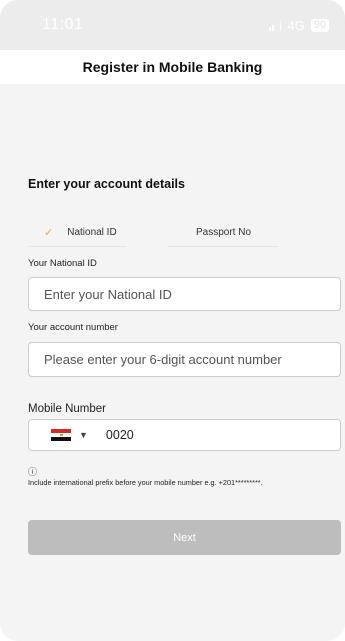  Describe the element at coordinates (83, 435) in the screenshot. I see `chevron-down-icon: ▼` at that location.